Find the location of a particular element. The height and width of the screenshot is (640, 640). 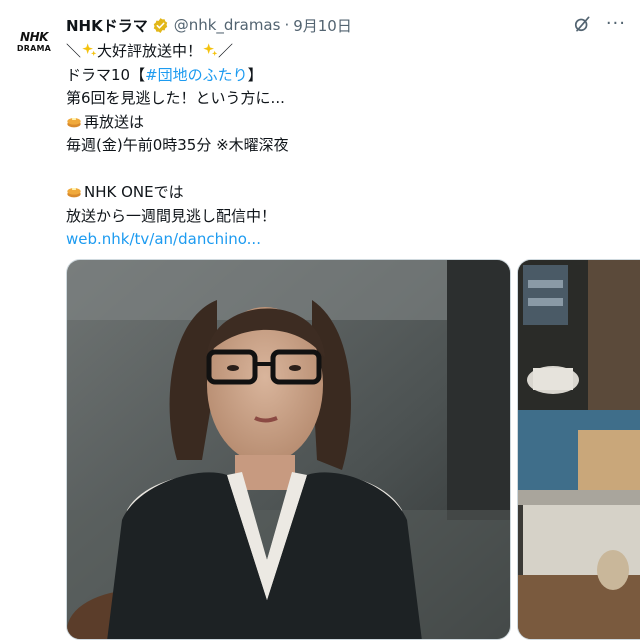

text-line-6: NHK ONEでは is located at coordinates (177, 193).